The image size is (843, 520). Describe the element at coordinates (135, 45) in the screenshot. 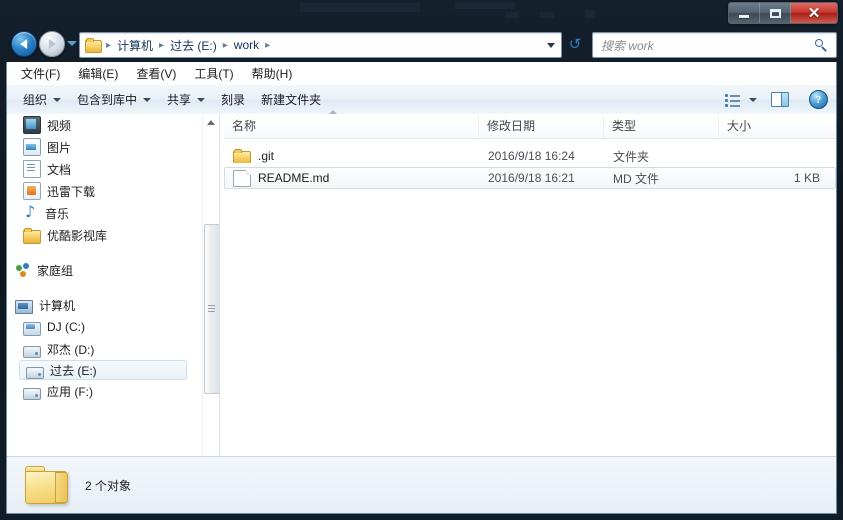

I see `breadcrumb-computer: 计算机` at that location.